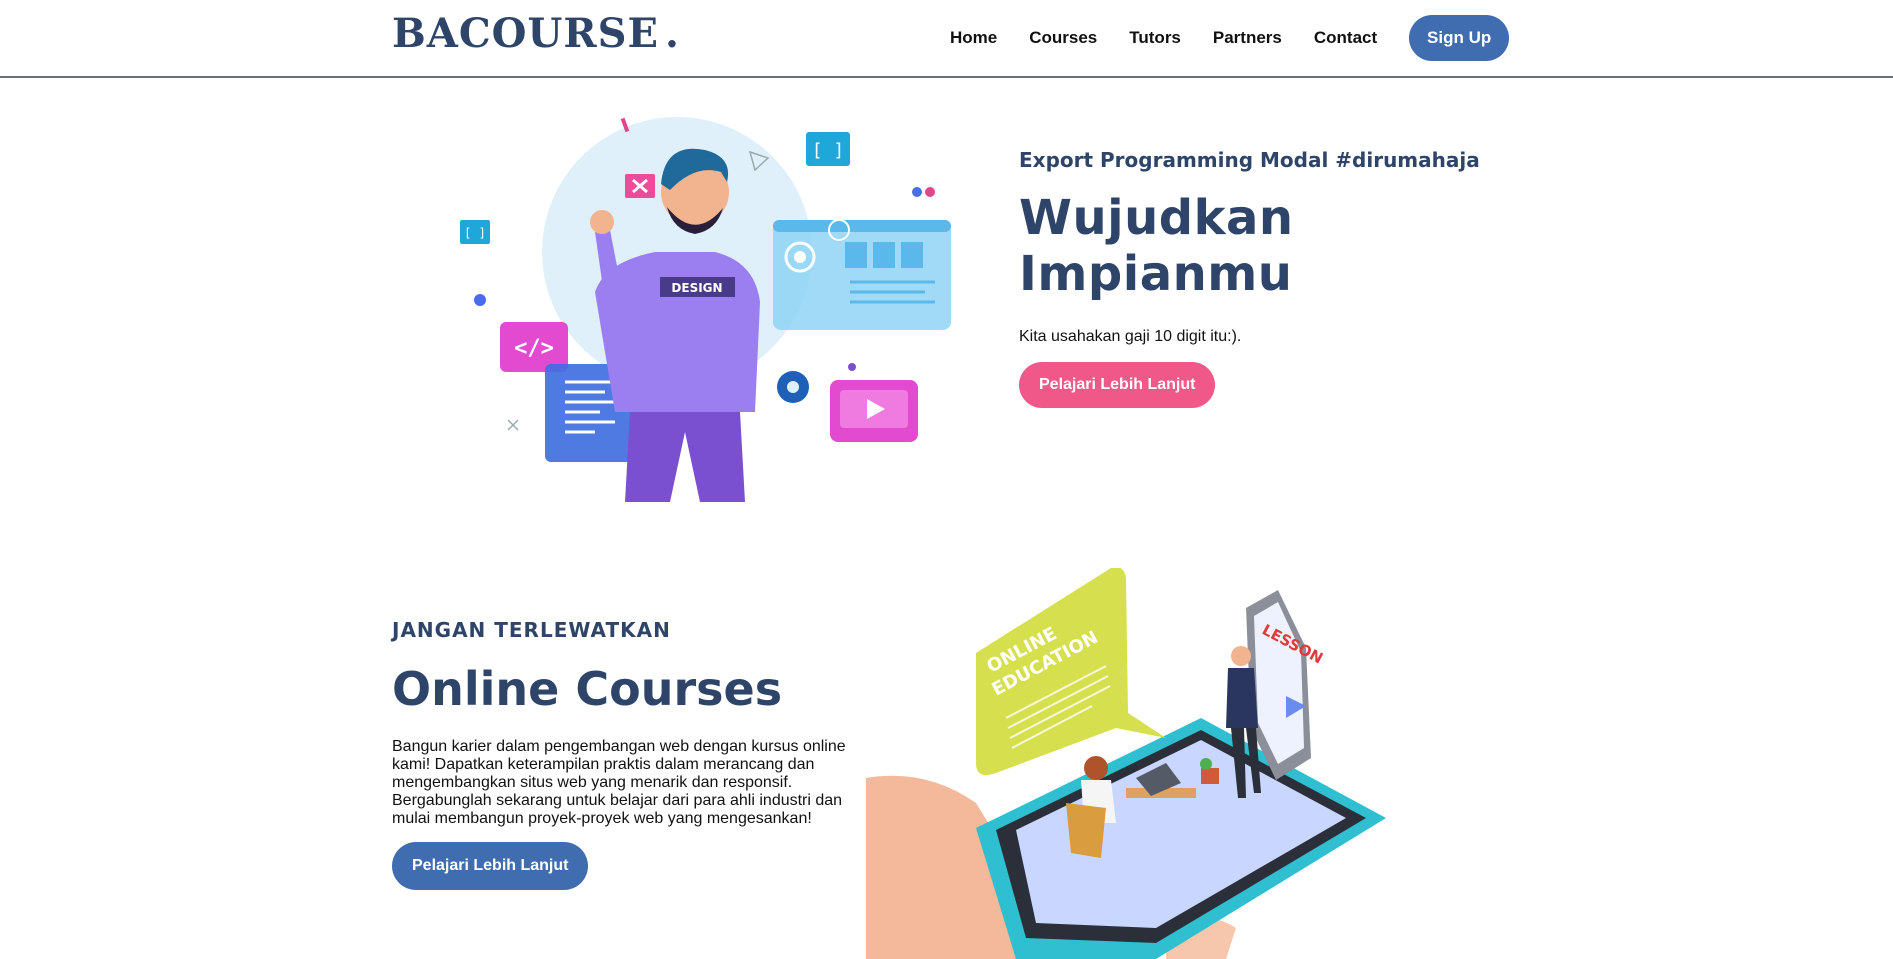 The image size is (1893, 959). I want to click on nav-courses: Courses, so click(1063, 38).